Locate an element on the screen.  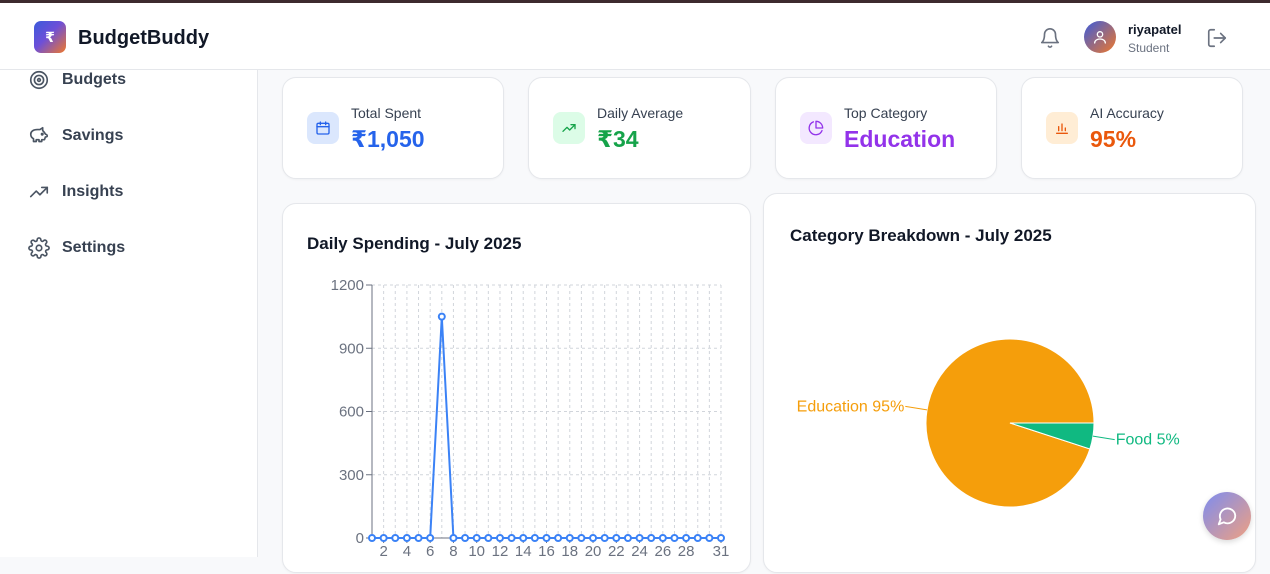
stat-label: Daily Average is located at coordinates (640, 113).